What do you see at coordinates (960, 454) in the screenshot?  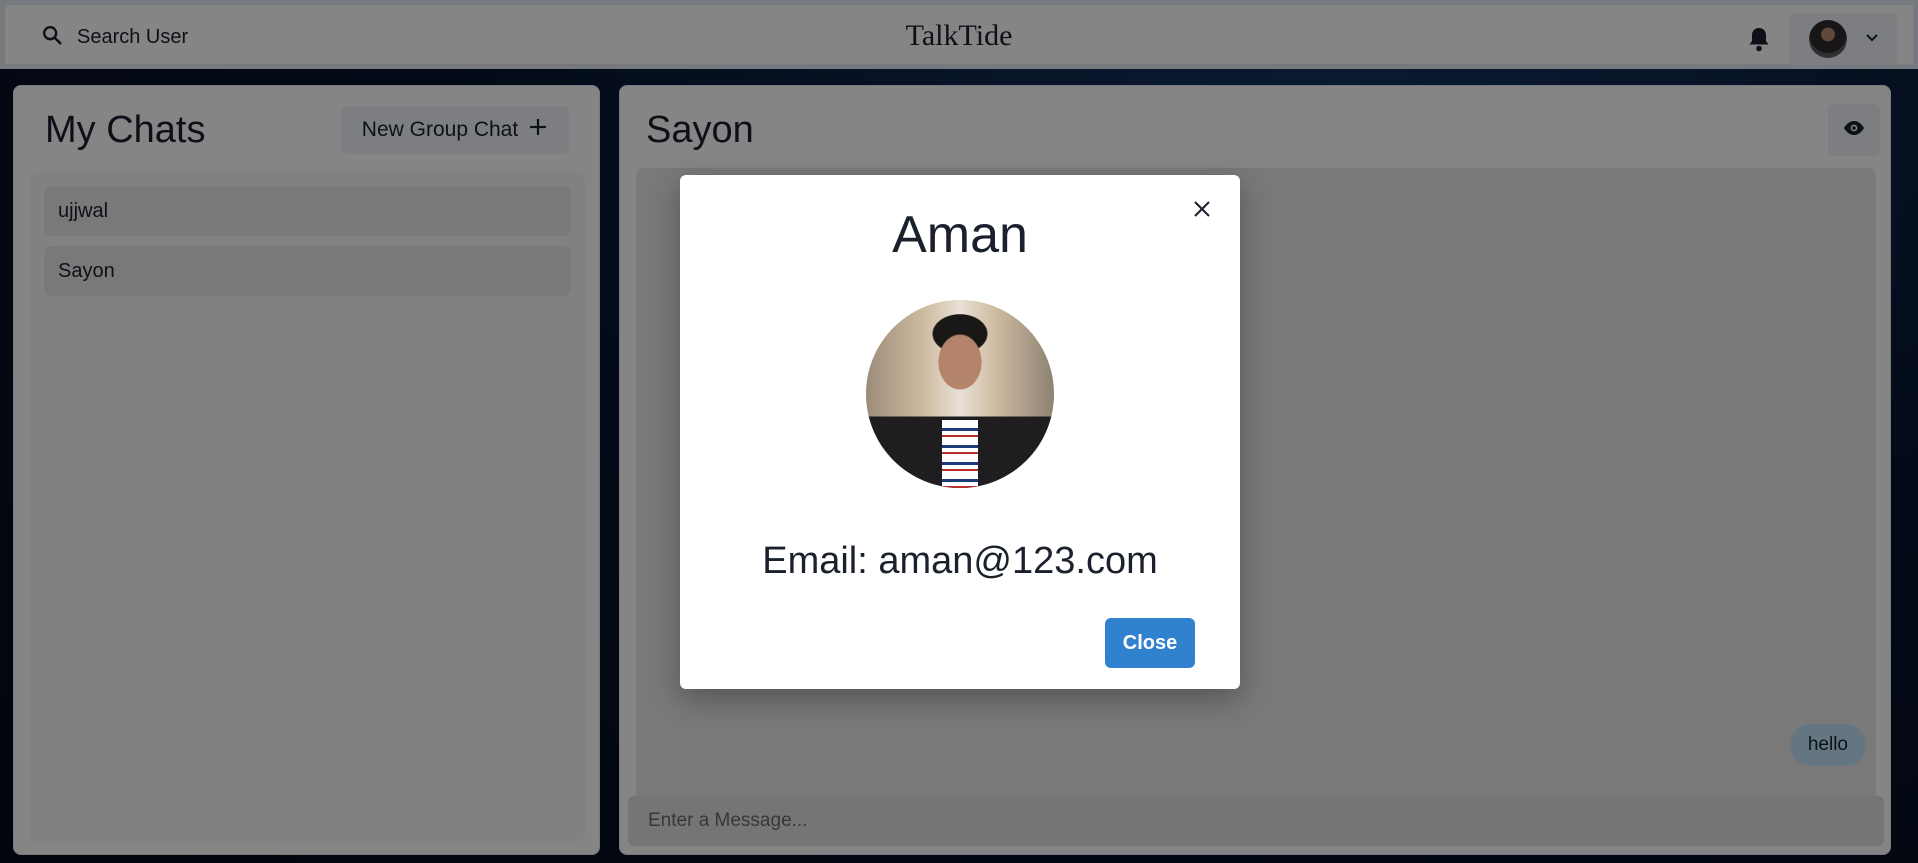 I see `profile-photo-shirt` at bounding box center [960, 454].